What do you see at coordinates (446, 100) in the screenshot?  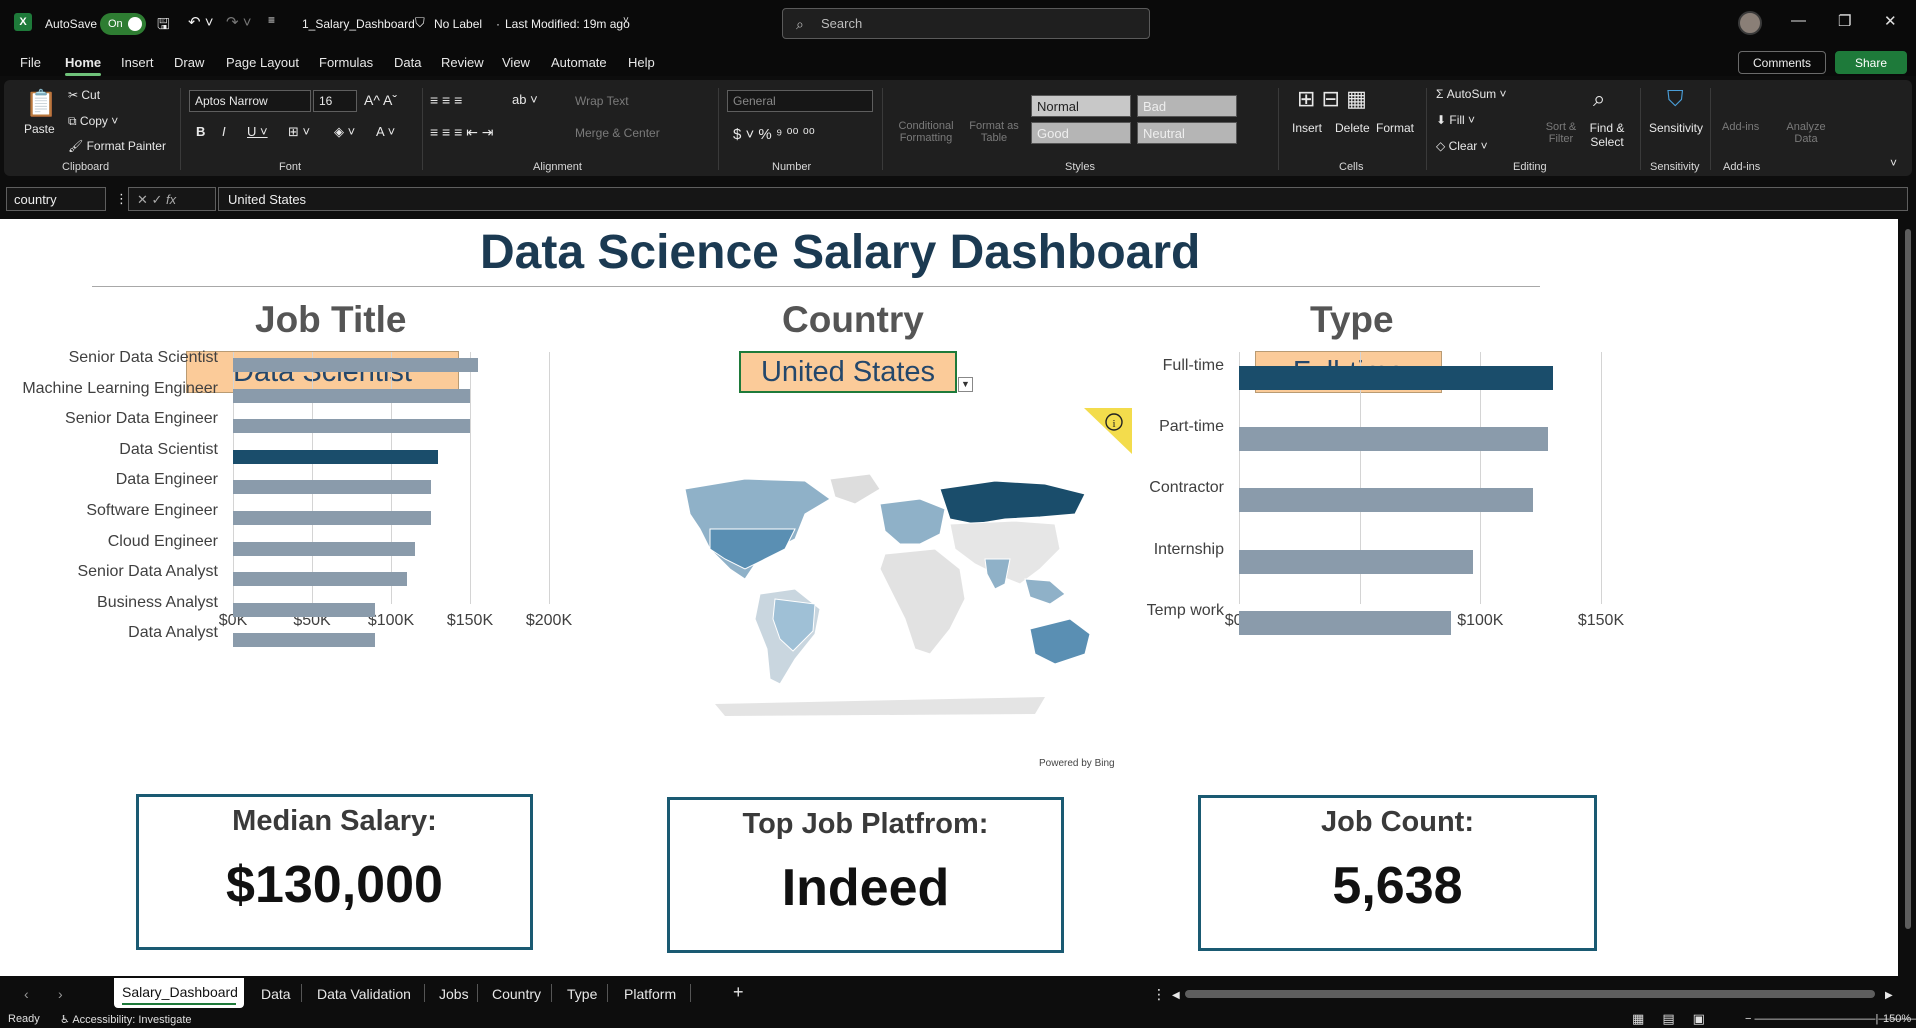 I see `top-align-icon: ≡ ≡ ≡` at bounding box center [446, 100].